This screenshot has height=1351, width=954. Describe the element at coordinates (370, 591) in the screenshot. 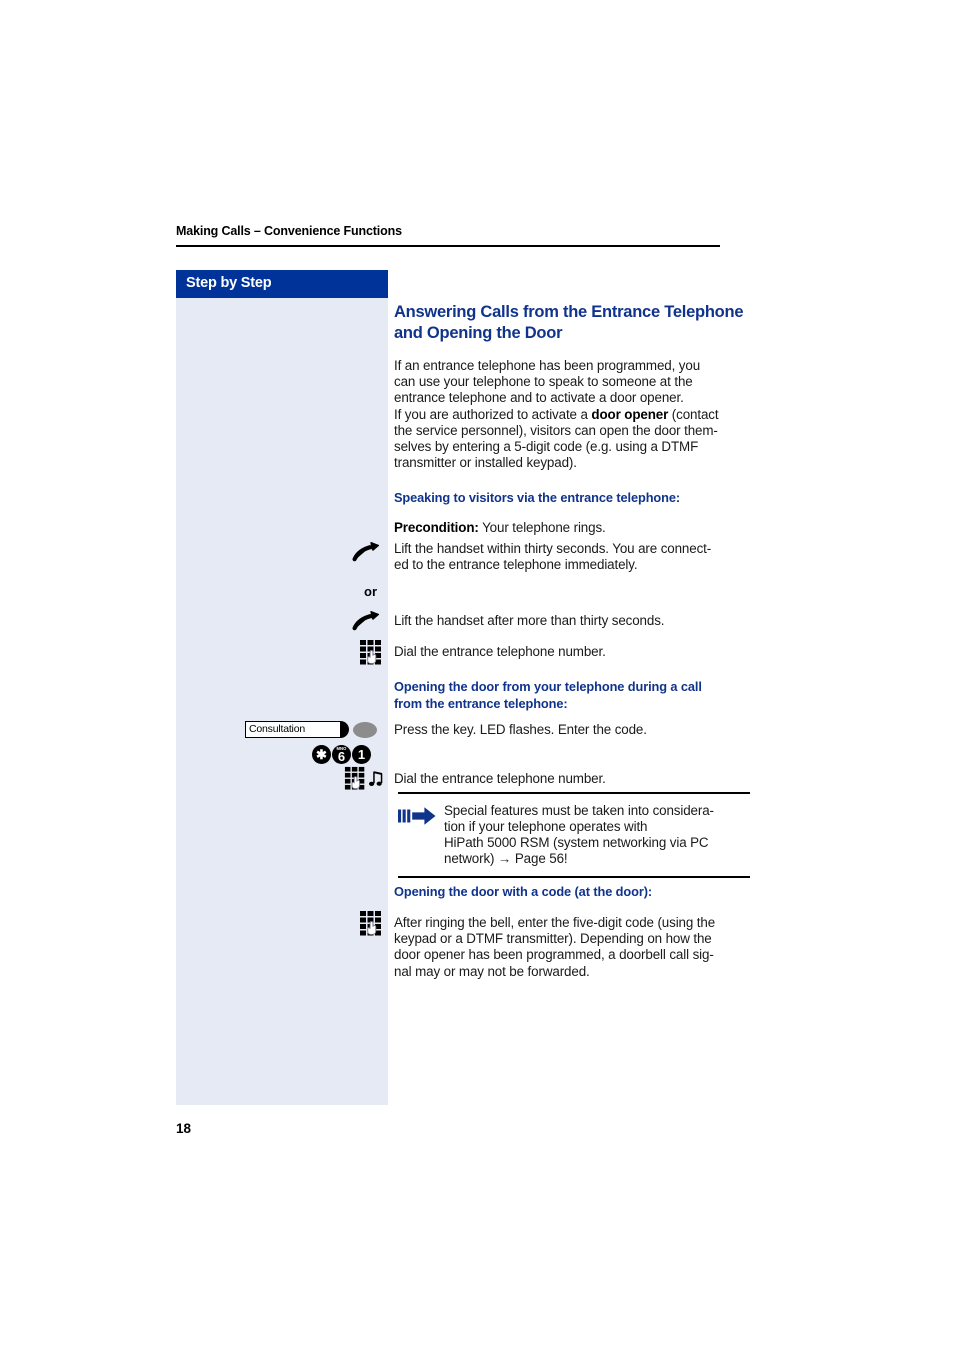

I see `or-separator: or` at that location.